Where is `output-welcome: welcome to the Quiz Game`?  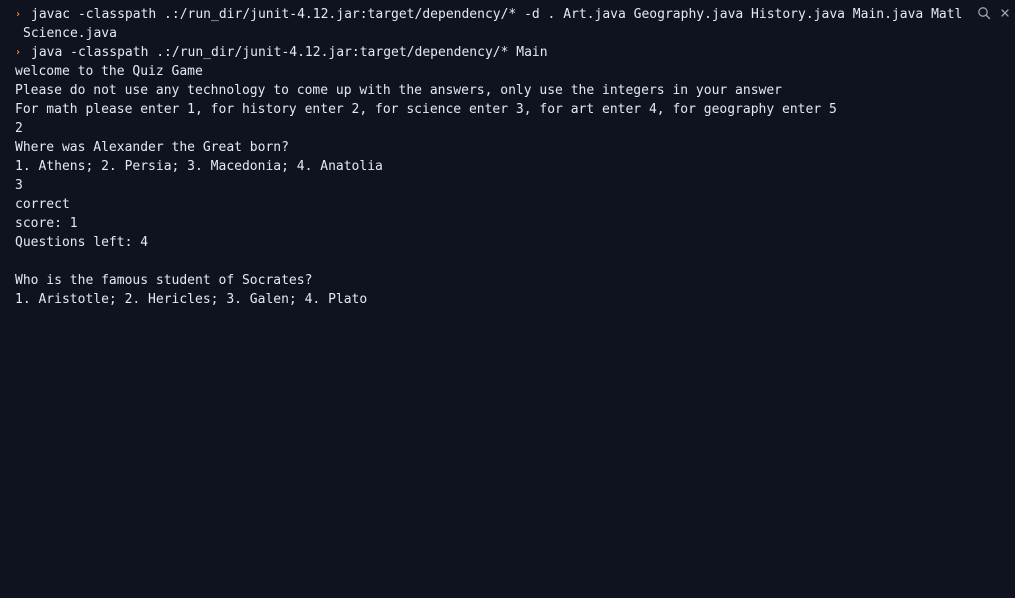 output-welcome: welcome to the Quiz Game is located at coordinates (109, 71).